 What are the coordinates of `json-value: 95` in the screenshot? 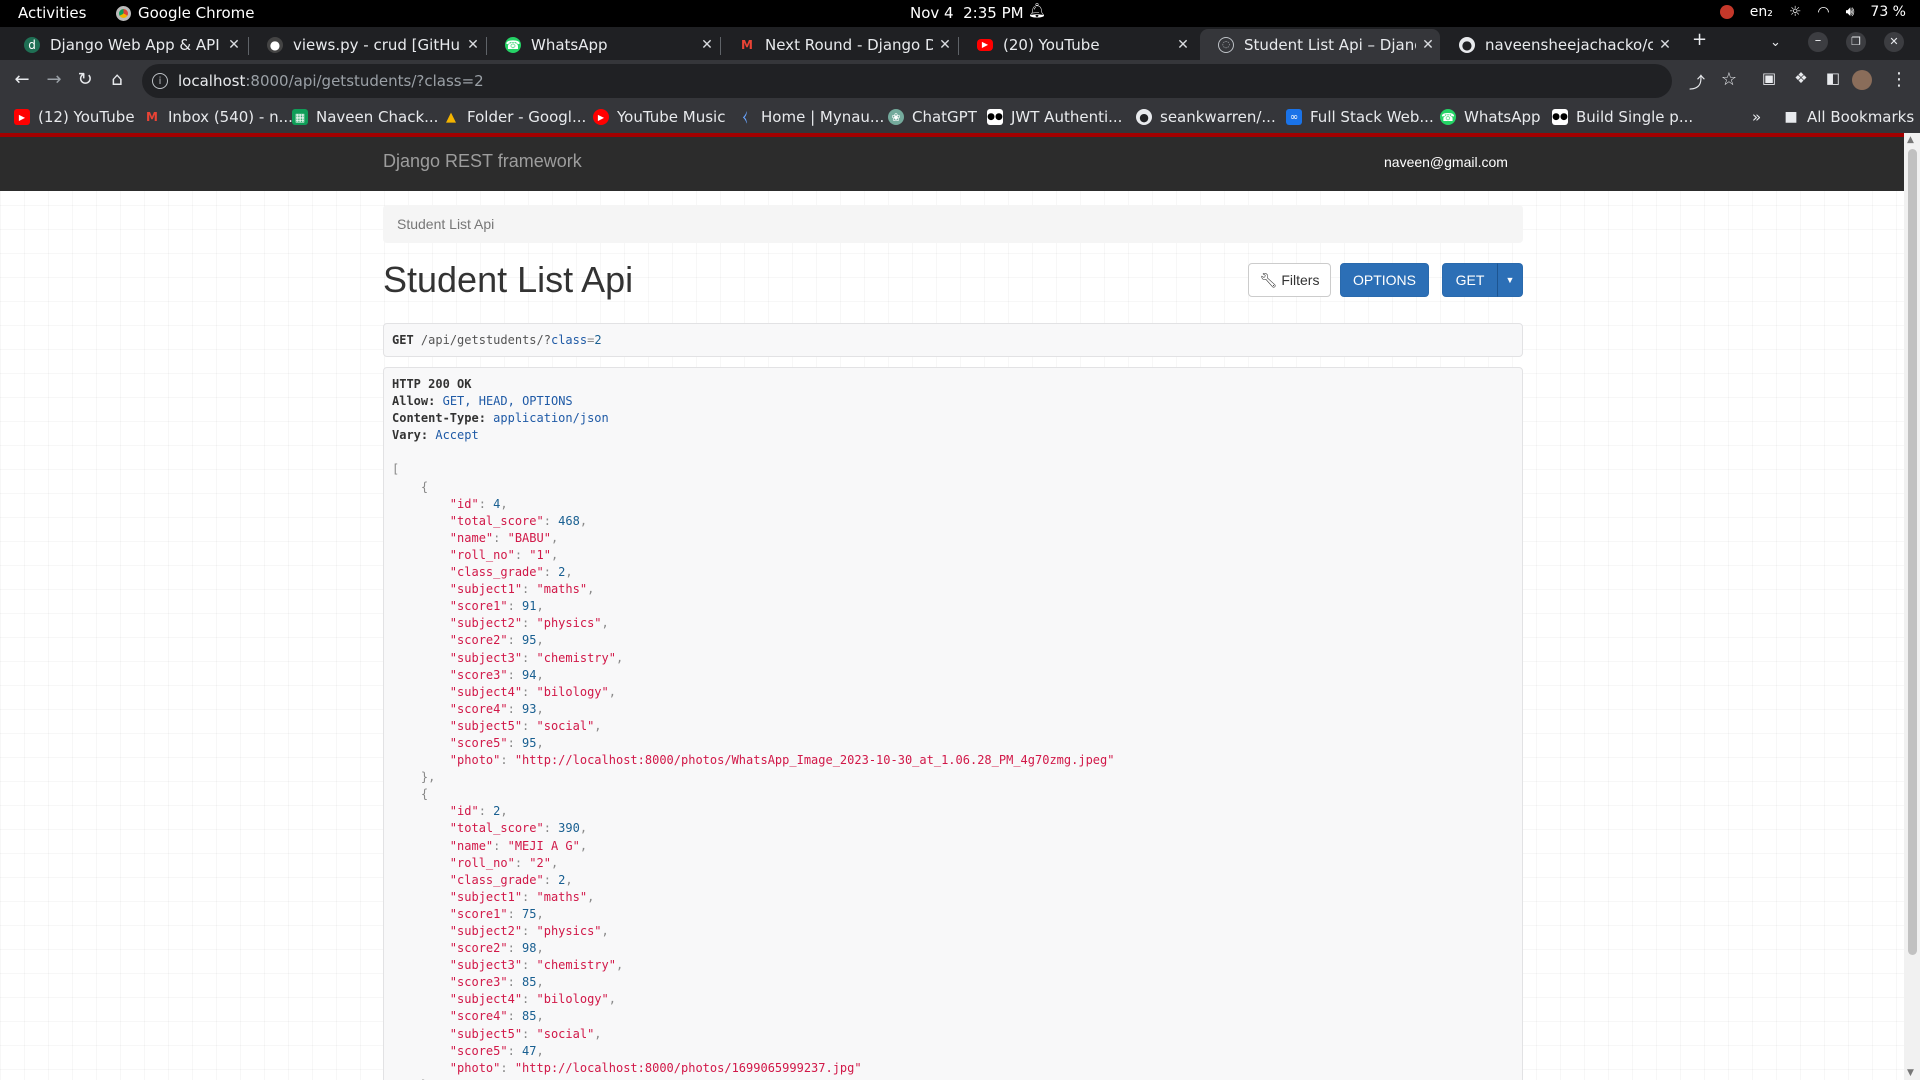 It's located at (529, 640).